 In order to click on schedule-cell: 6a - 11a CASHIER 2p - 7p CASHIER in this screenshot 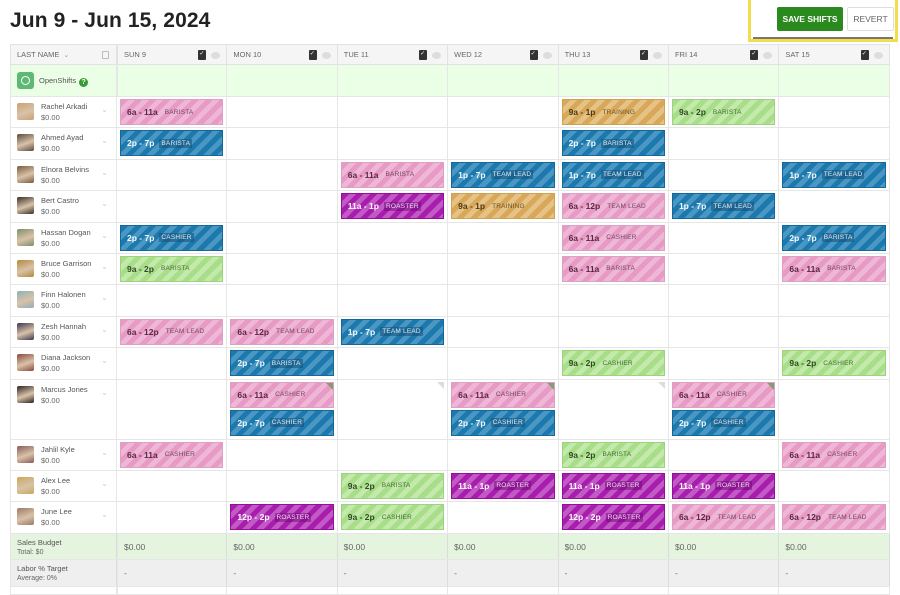, I will do `click(724, 409)`.